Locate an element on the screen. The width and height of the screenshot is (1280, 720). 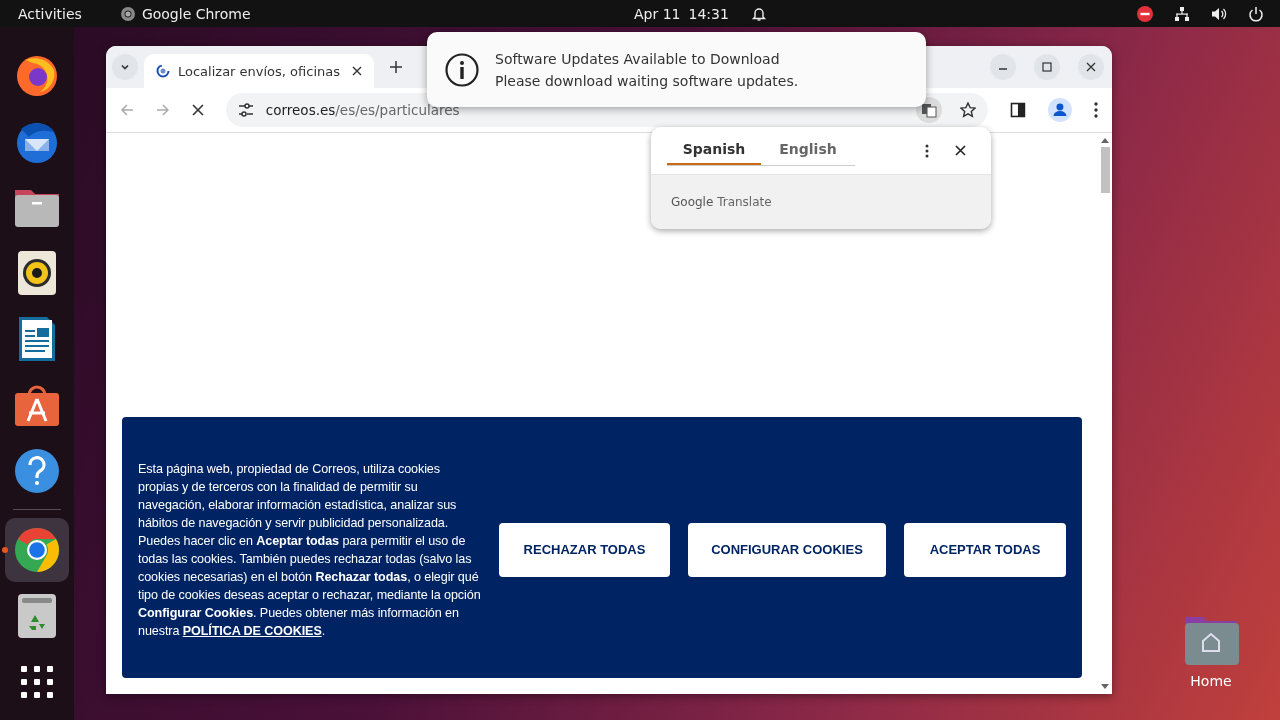
scrollbar-thumb is located at coordinates (1105, 170).